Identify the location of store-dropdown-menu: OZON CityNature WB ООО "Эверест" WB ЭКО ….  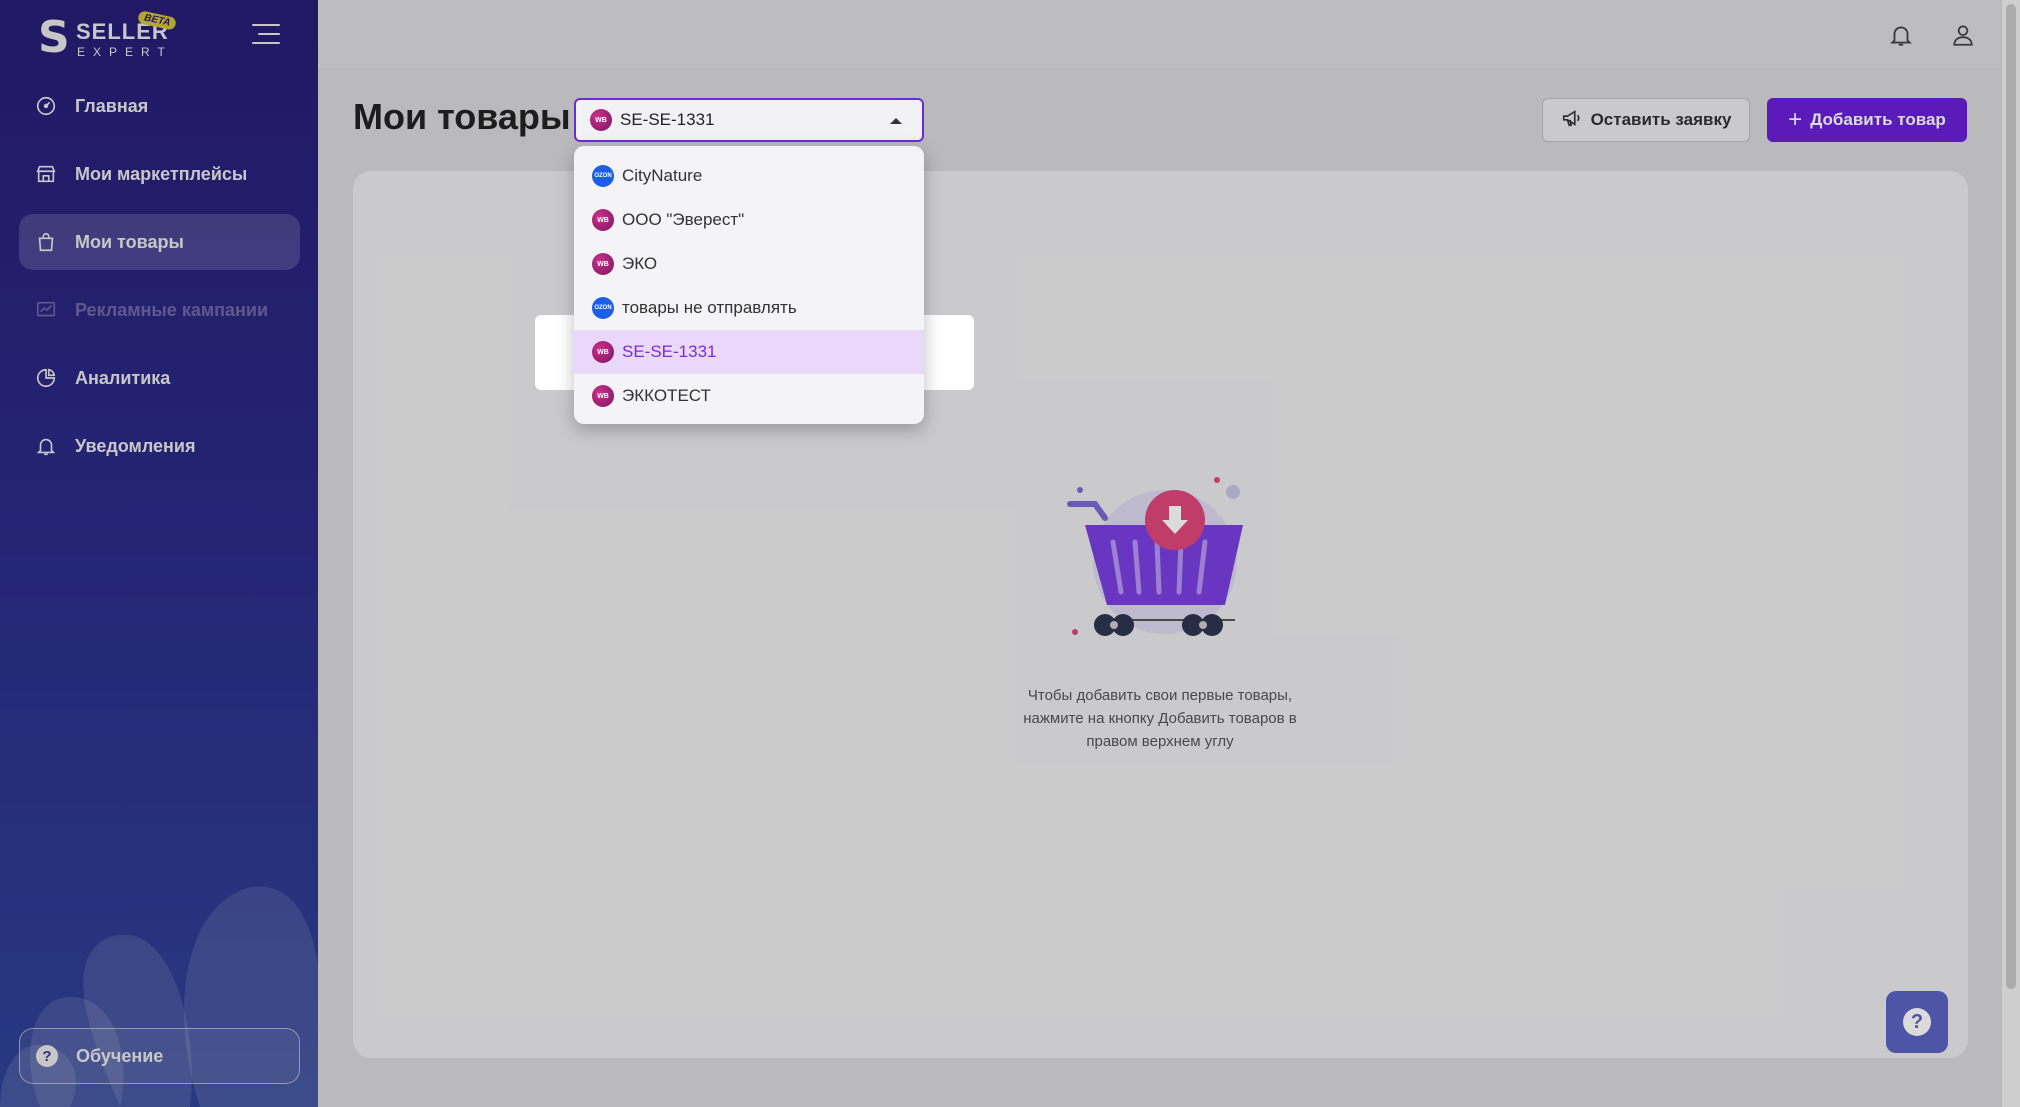
(749, 285).